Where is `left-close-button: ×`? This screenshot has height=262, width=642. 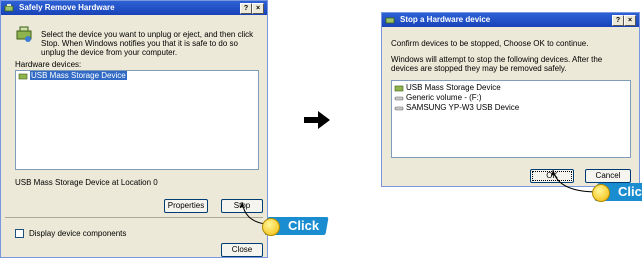 left-close-button: × is located at coordinates (258, 8).